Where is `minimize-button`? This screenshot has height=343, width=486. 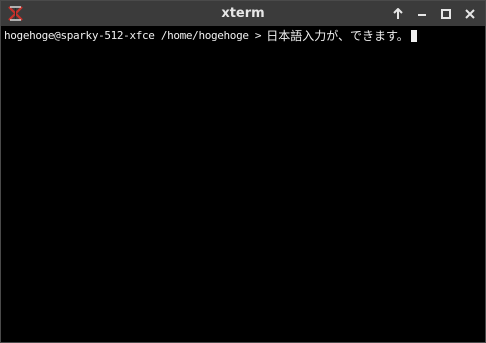 minimize-button is located at coordinates (422, 14).